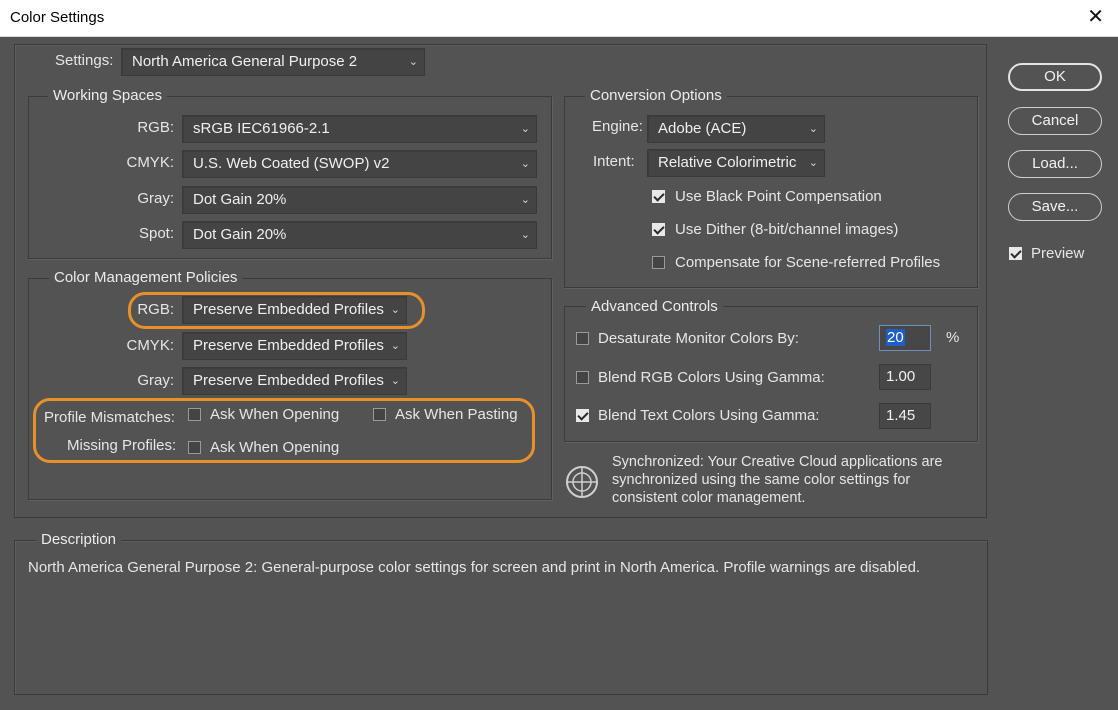  What do you see at coordinates (291, 163) in the screenshot?
I see `ws-cmyk-value: U.S. Web Coated (SWOP) v2` at bounding box center [291, 163].